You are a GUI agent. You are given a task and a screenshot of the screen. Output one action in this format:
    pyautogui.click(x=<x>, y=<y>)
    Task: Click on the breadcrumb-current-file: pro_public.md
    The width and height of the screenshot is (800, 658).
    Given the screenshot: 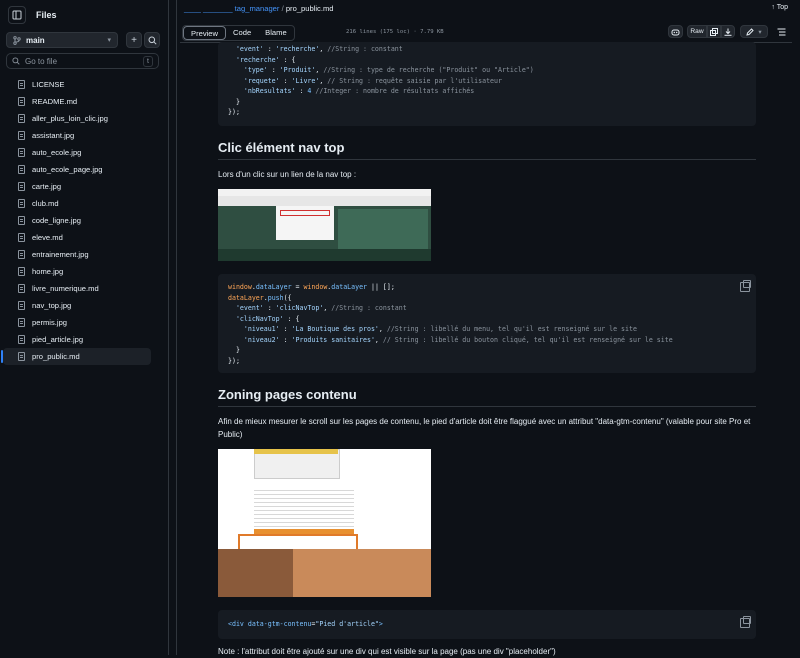 What is the action you would take?
    pyautogui.click(x=309, y=8)
    